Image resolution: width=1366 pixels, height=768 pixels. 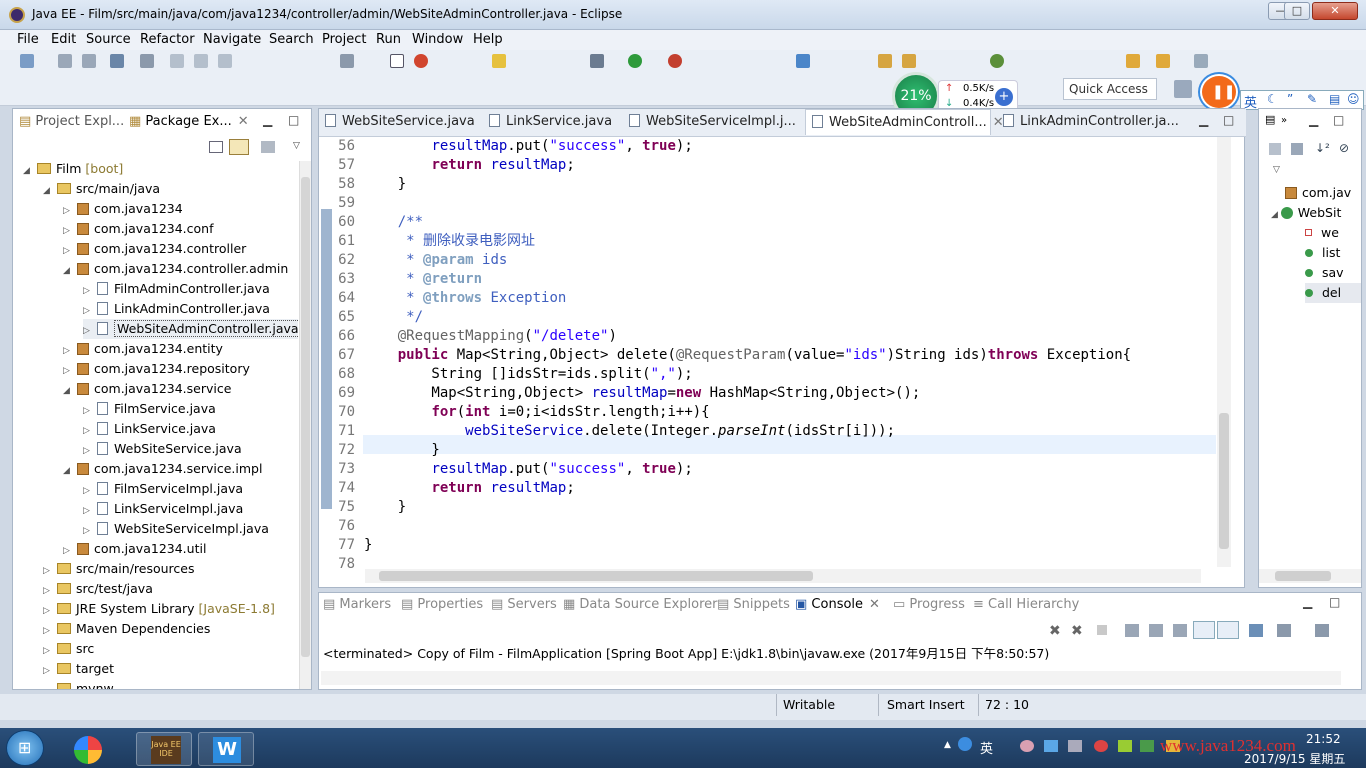 What do you see at coordinates (421, 61) in the screenshot?
I see `open-browser-icon` at bounding box center [421, 61].